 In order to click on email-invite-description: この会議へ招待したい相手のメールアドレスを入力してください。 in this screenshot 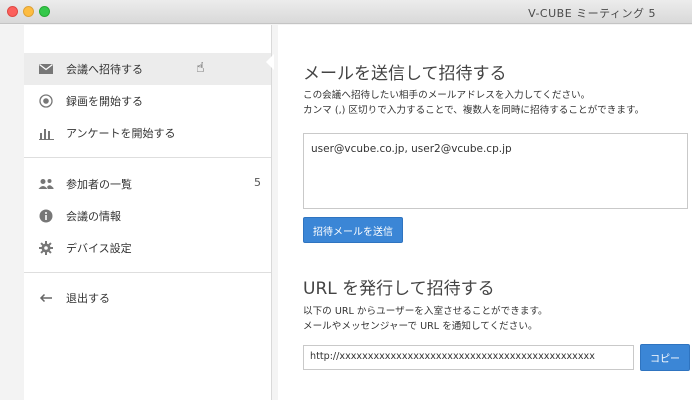, I will do `click(447, 95)`.